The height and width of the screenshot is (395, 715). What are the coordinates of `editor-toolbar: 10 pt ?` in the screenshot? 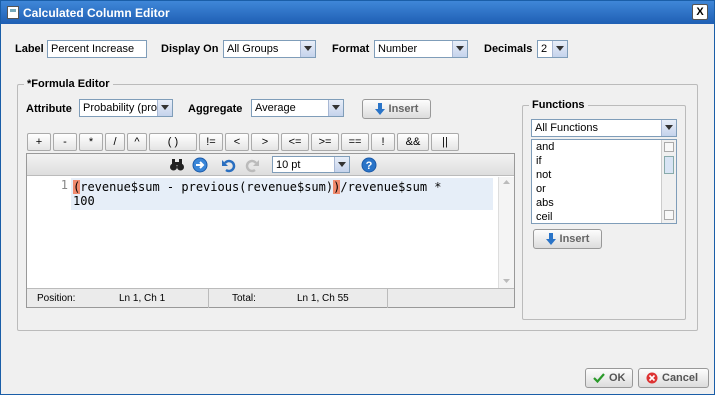 It's located at (270, 165).